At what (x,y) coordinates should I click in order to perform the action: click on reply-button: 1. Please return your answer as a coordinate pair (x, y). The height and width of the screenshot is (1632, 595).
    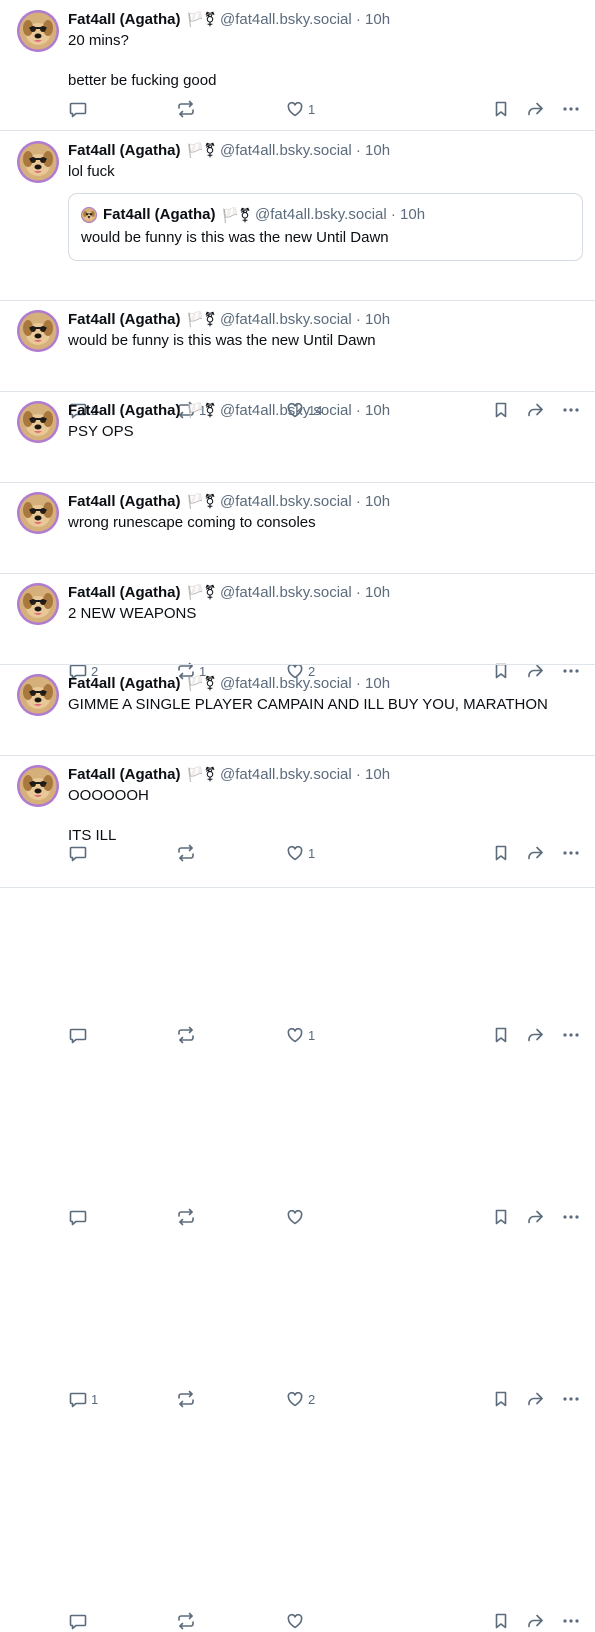
    Looking at the image, I should click on (83, 1399).